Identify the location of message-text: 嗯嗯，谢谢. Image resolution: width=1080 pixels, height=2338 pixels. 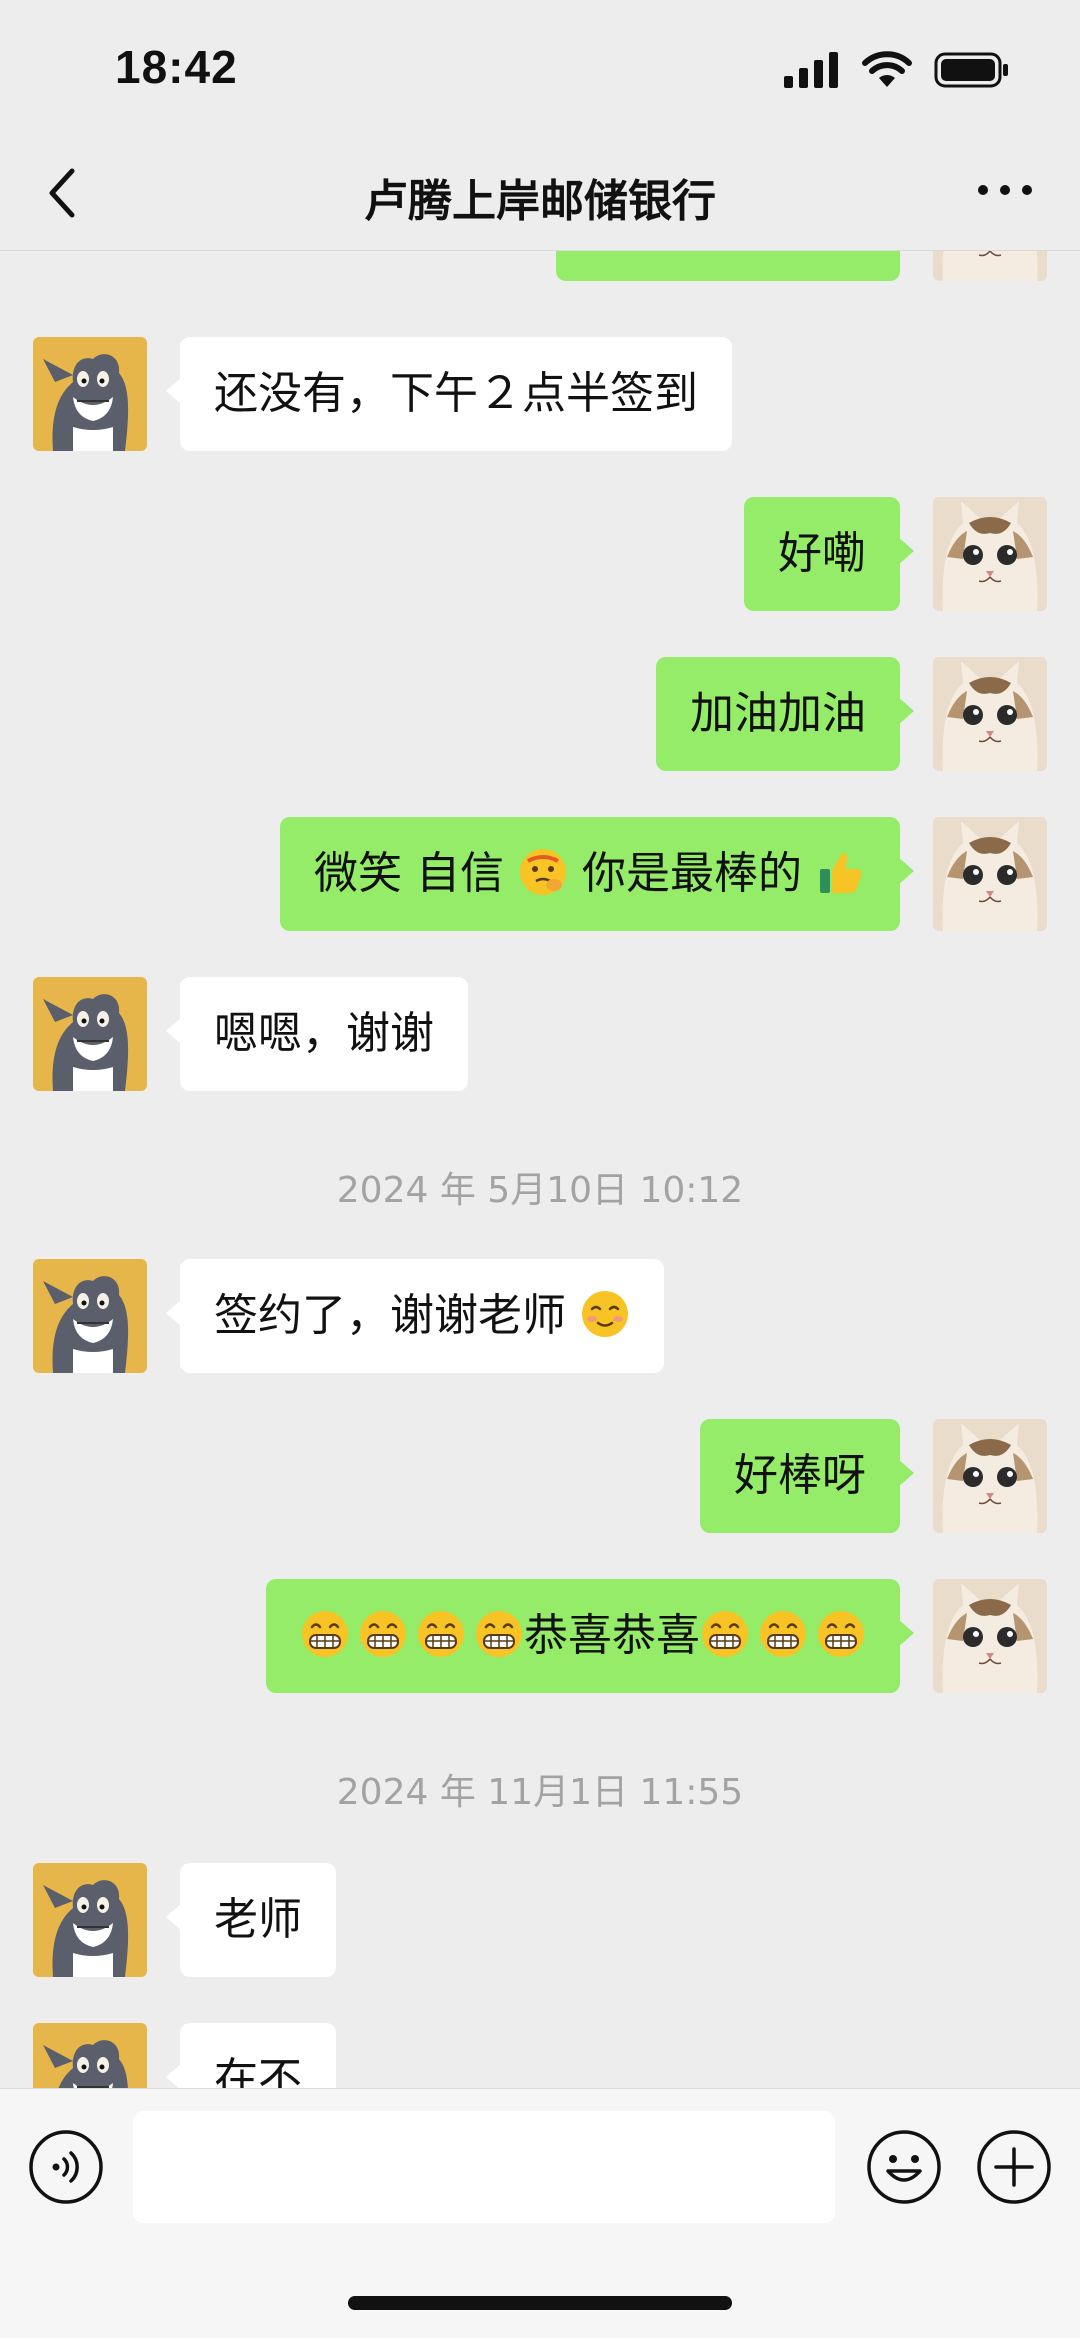
(324, 1033).